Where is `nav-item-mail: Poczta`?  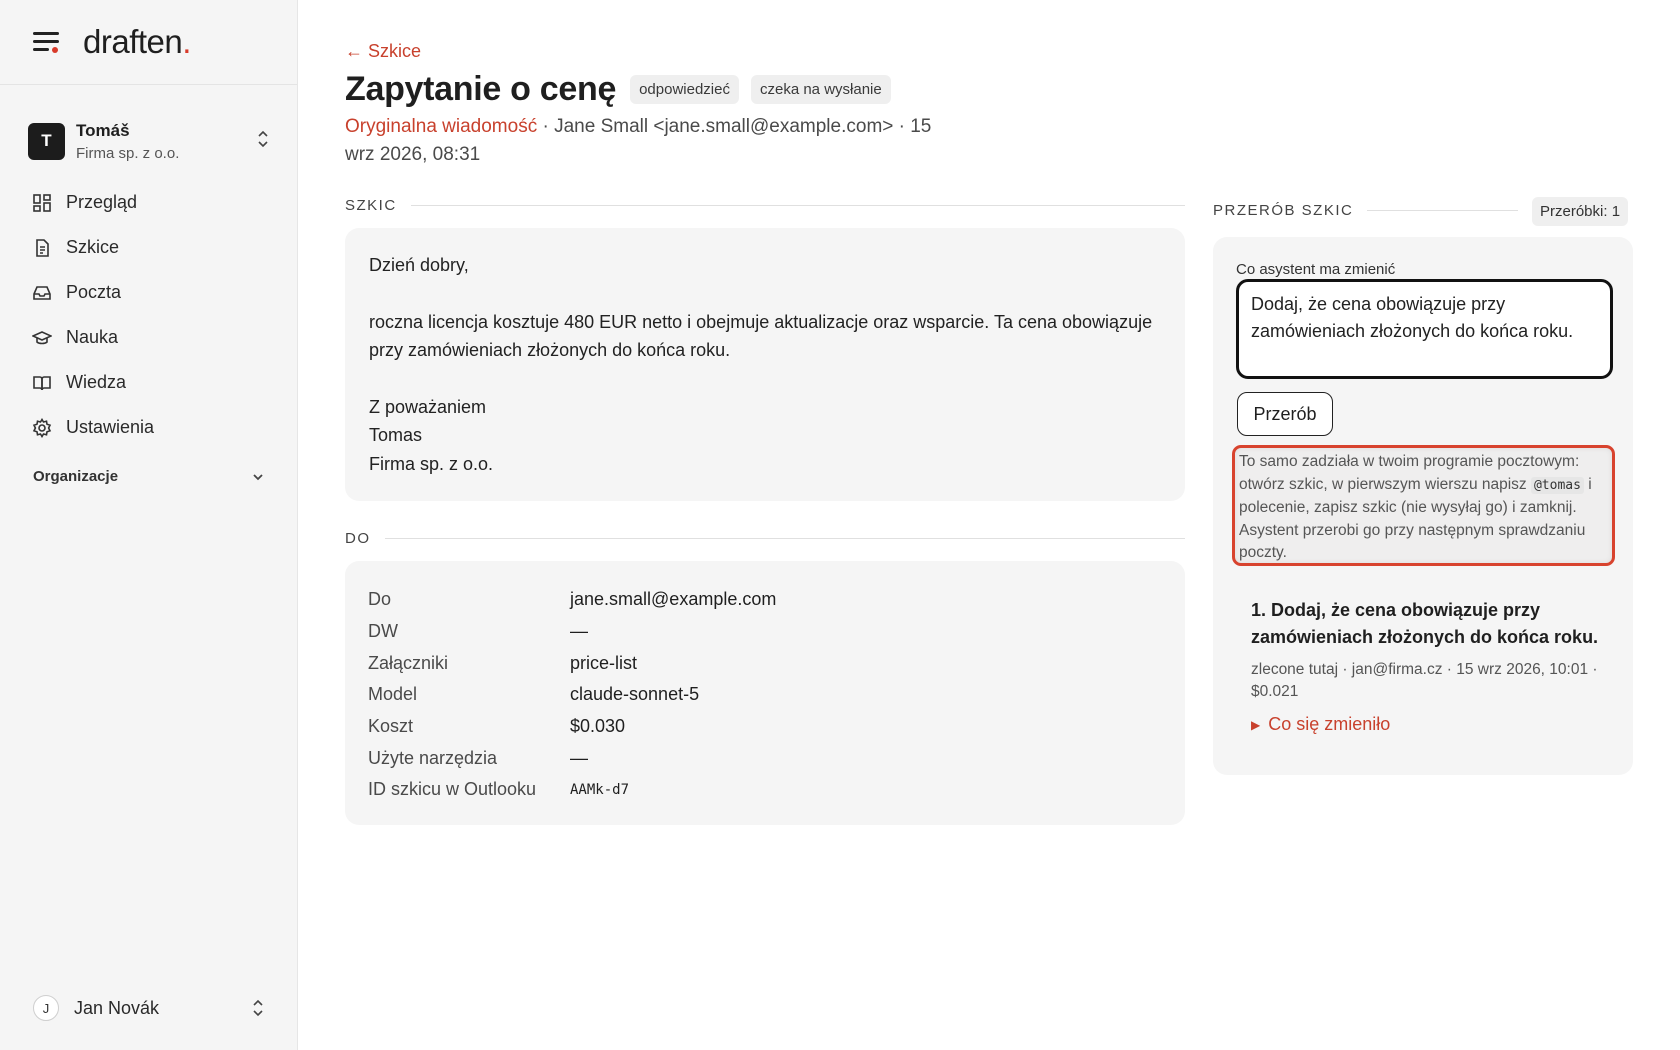 nav-item-mail: Poczta is located at coordinates (147, 292).